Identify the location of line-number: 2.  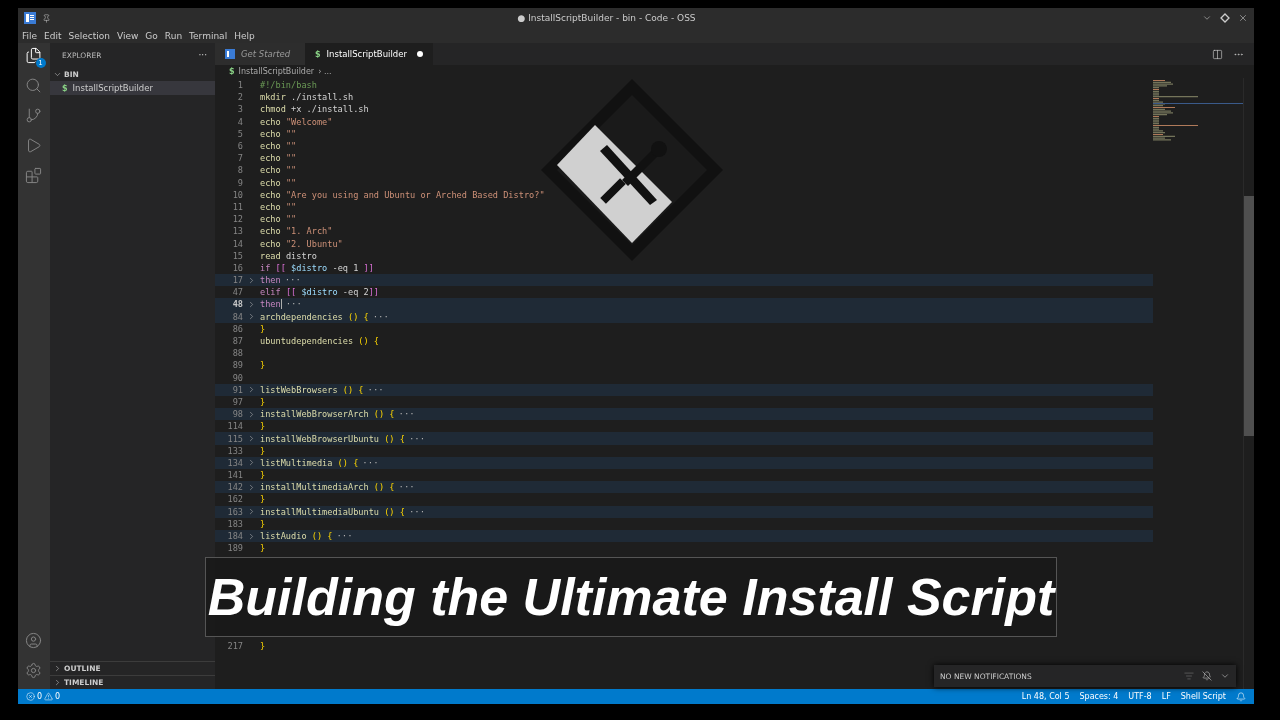
(239, 97).